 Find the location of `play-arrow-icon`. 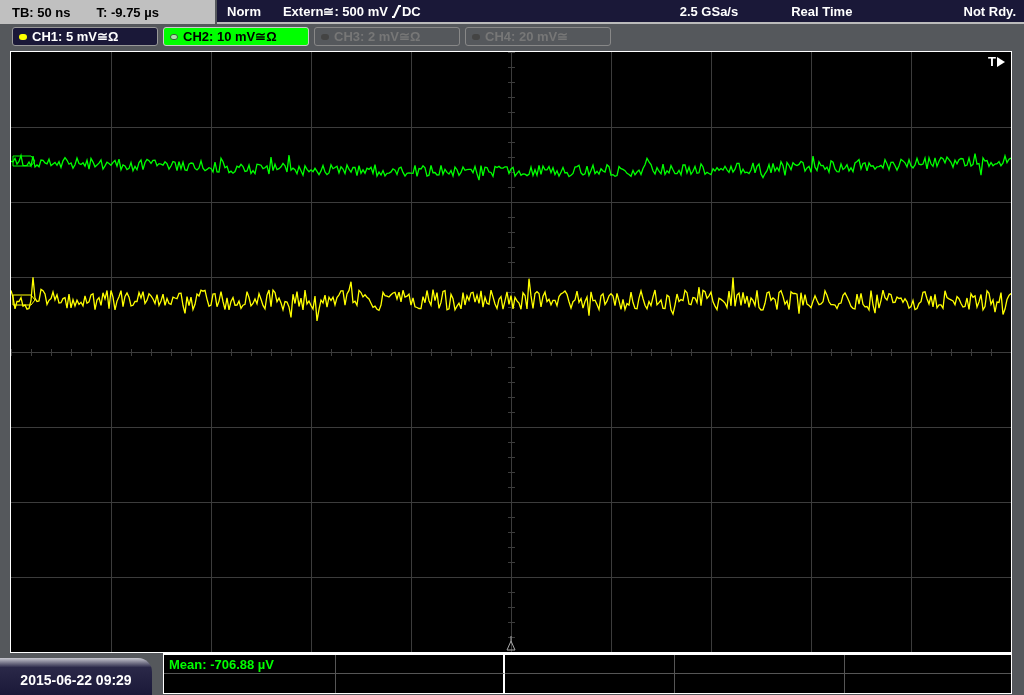

play-arrow-icon is located at coordinates (1001, 61).